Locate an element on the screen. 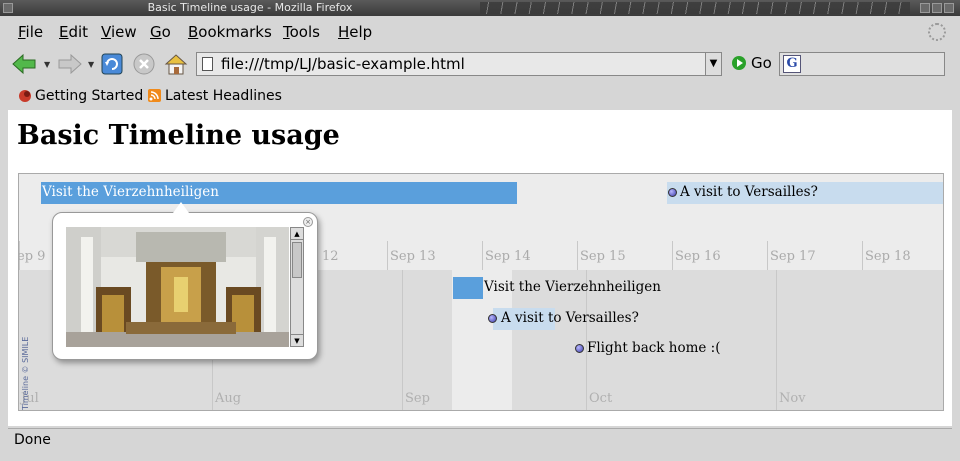  tick-label: Sep 13 is located at coordinates (413, 256).